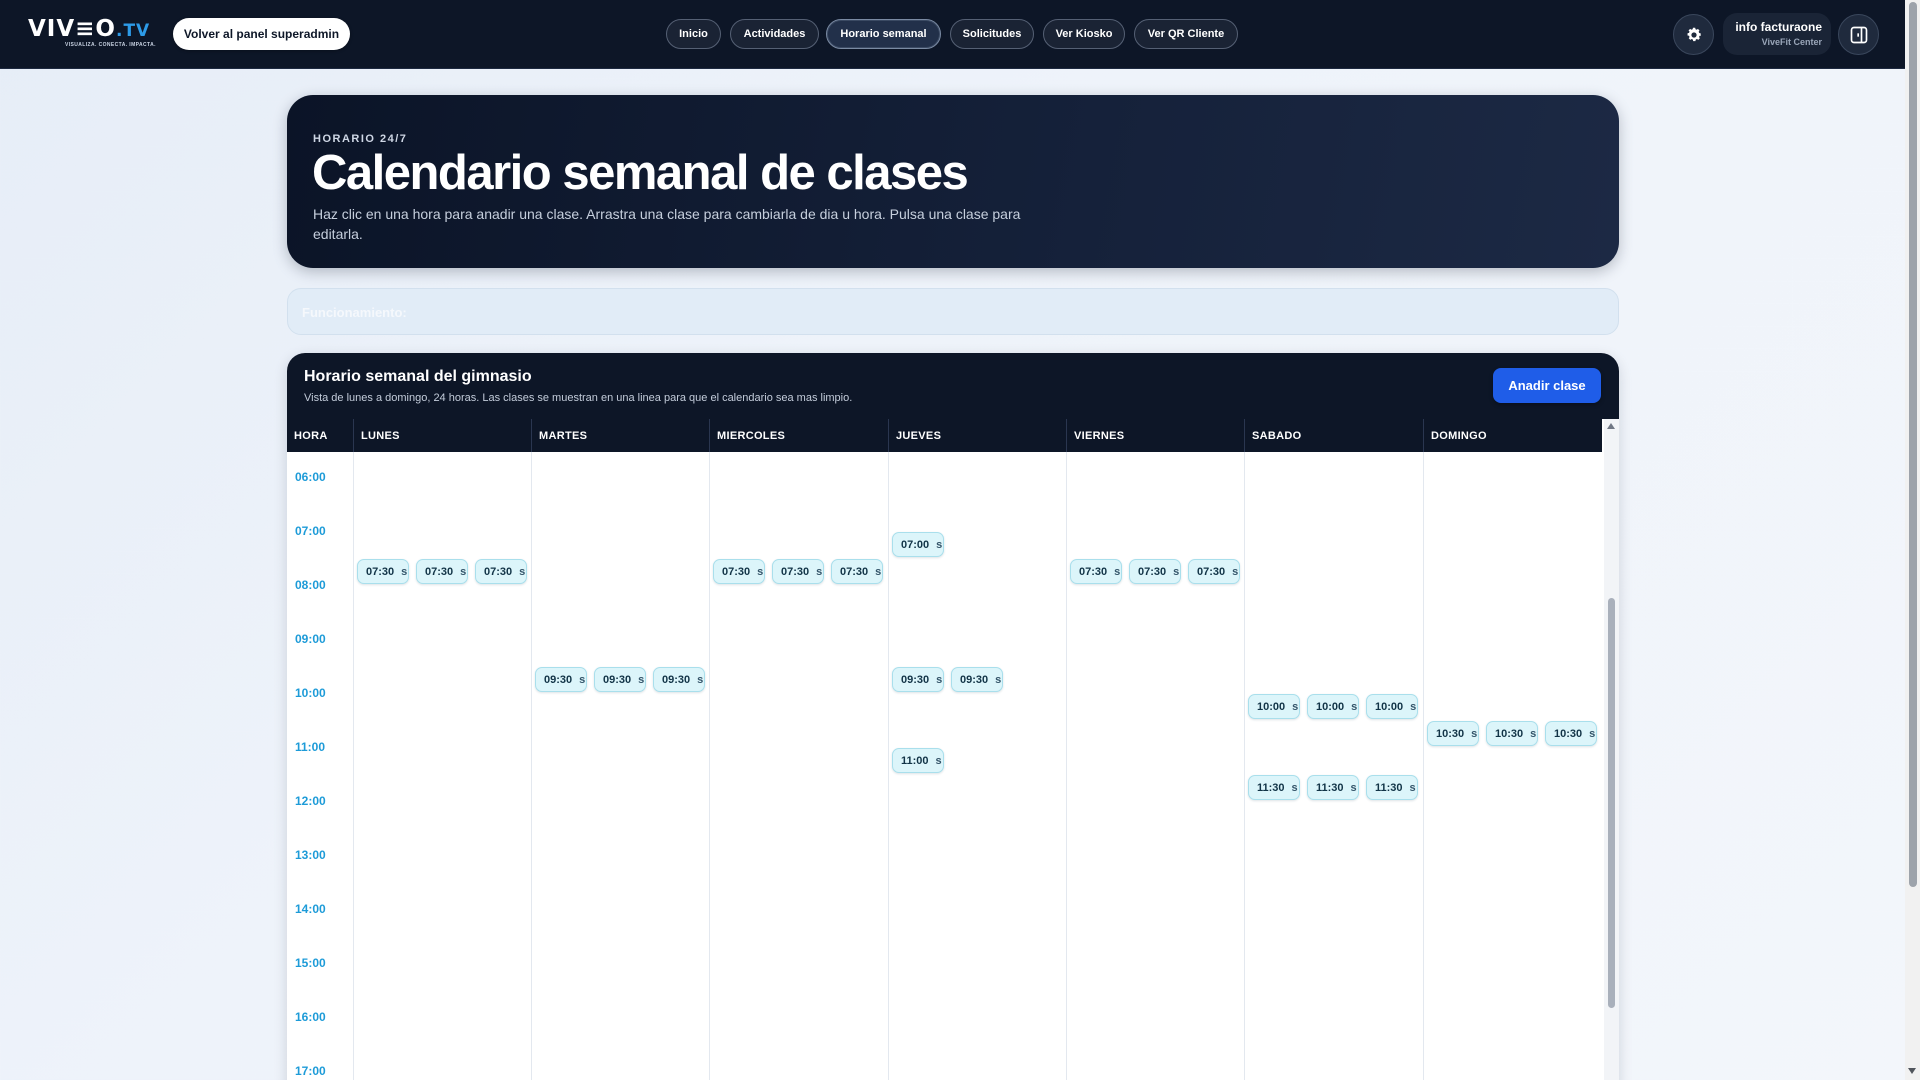  What do you see at coordinates (1858, 34) in the screenshot?
I see `toggle-panel-button` at bounding box center [1858, 34].